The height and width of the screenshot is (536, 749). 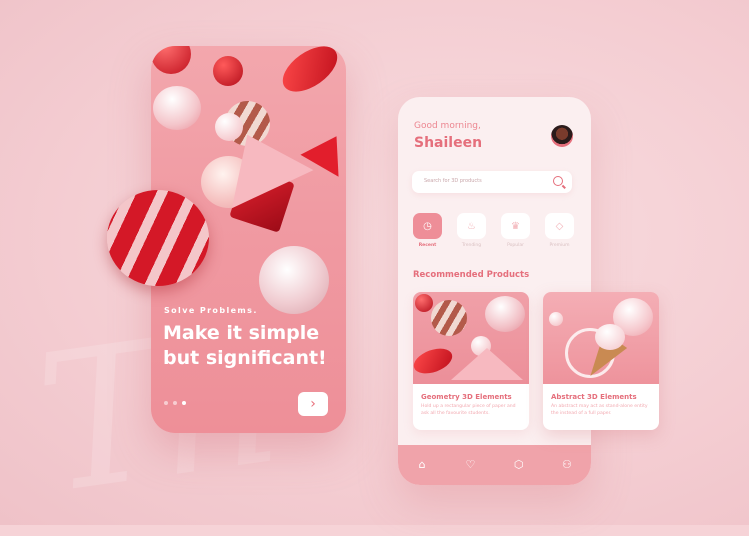 I want to click on bottom-tab-bar: ⌂ ♡ ⬡ ⚇, so click(x=494, y=465).